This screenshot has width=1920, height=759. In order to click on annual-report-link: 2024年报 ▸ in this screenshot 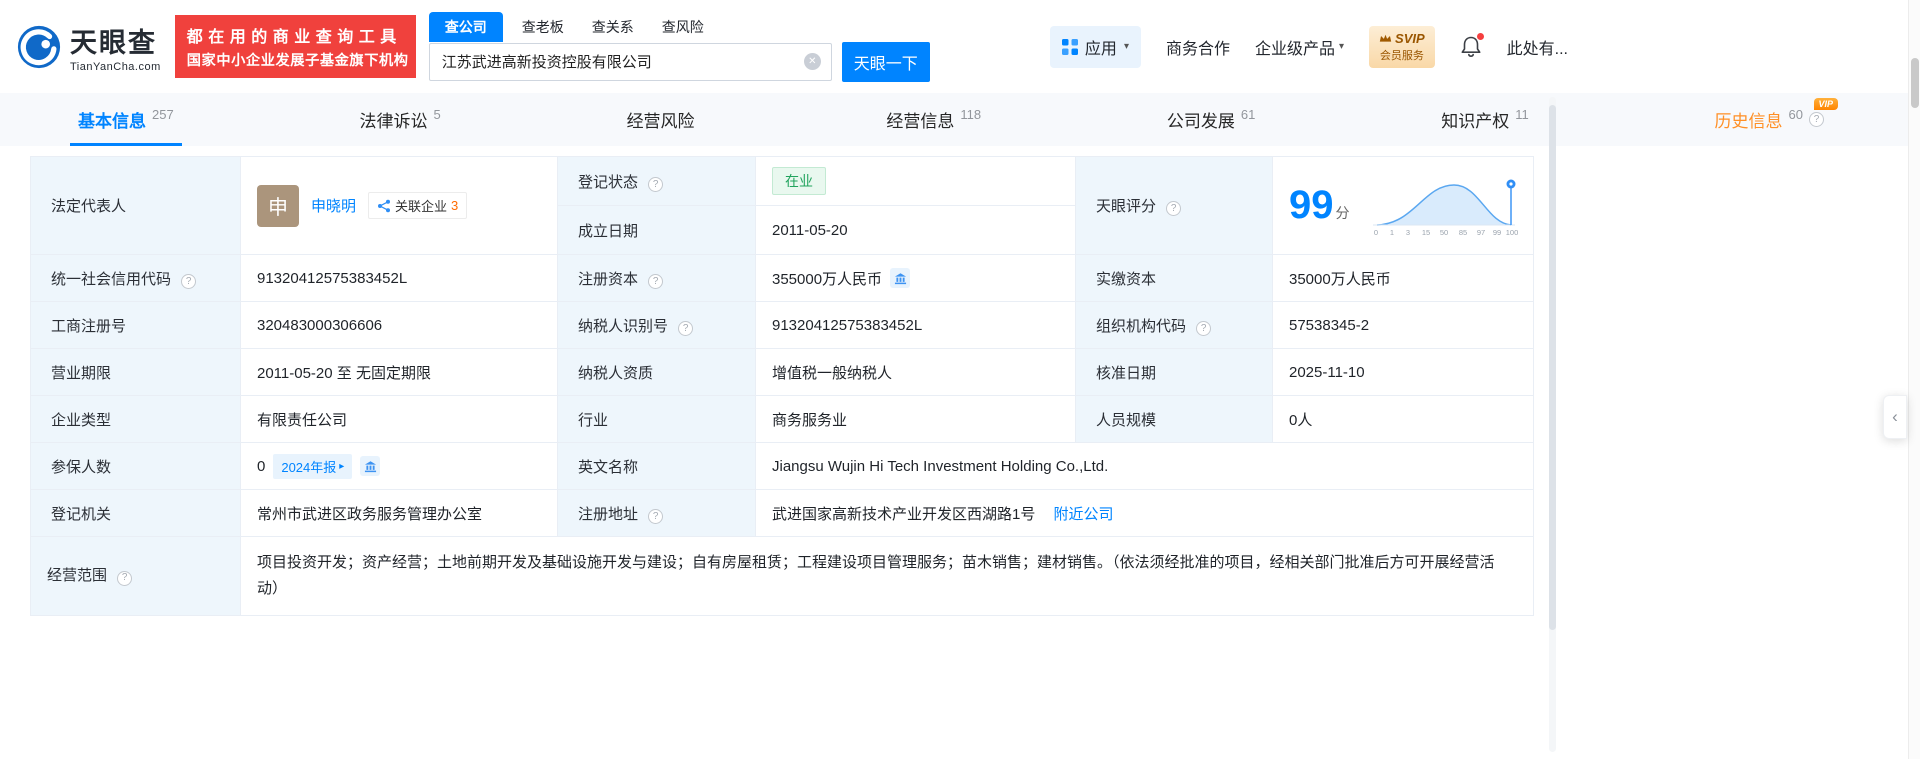, I will do `click(313, 466)`.